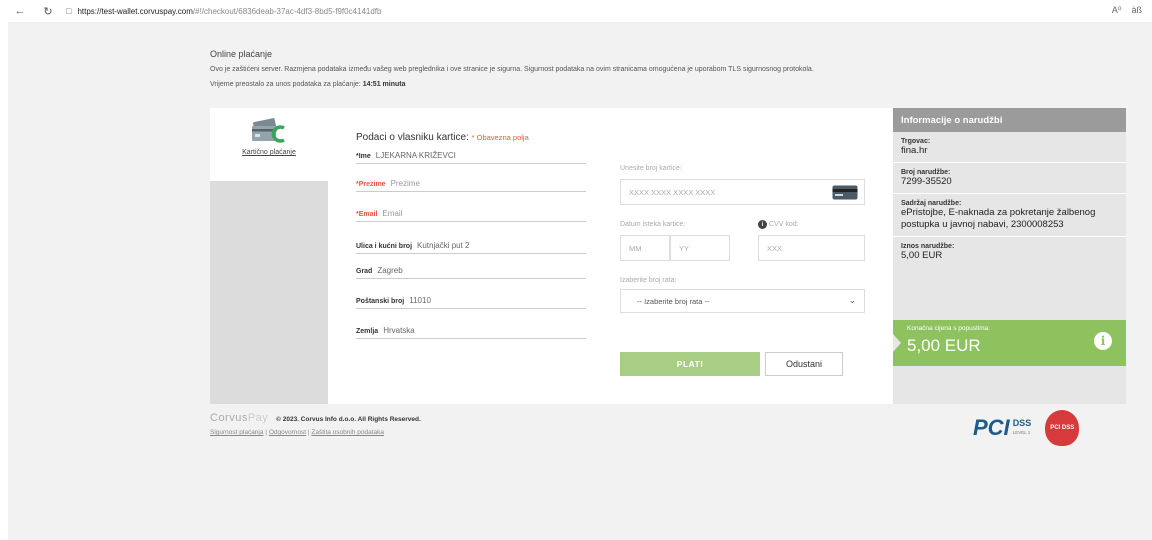 This screenshot has width=1152, height=540. I want to click on final-price-box: Konačna cijena s popustima: 5,00 EUR i, so click(1009, 343).